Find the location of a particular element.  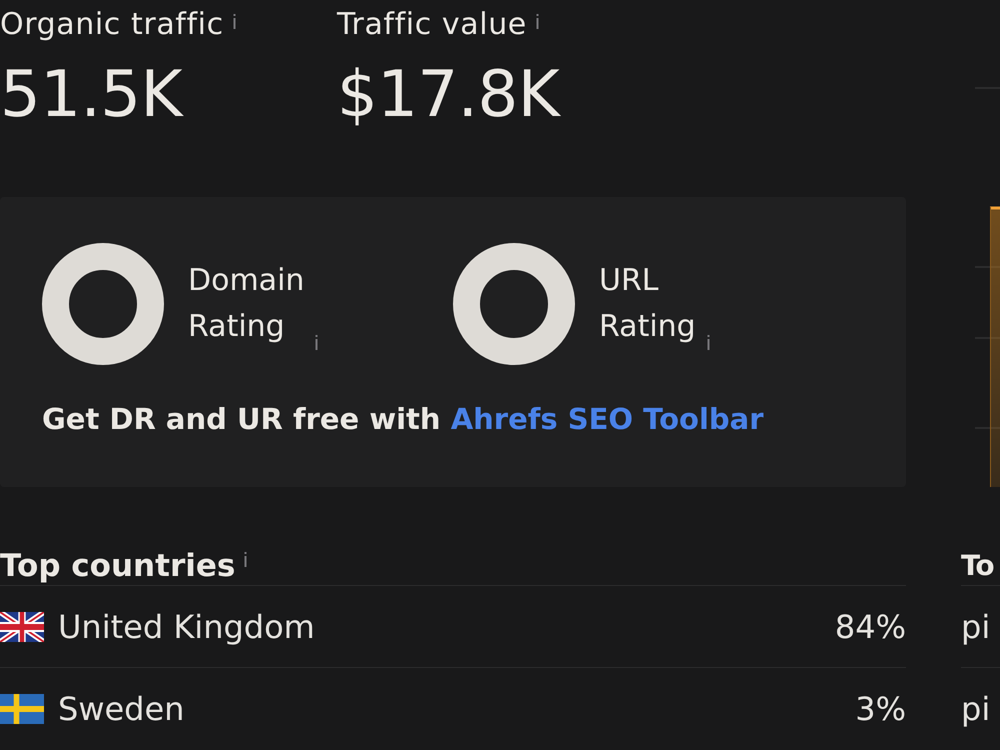

metric-label: Organic traffic is located at coordinates (112, 25).